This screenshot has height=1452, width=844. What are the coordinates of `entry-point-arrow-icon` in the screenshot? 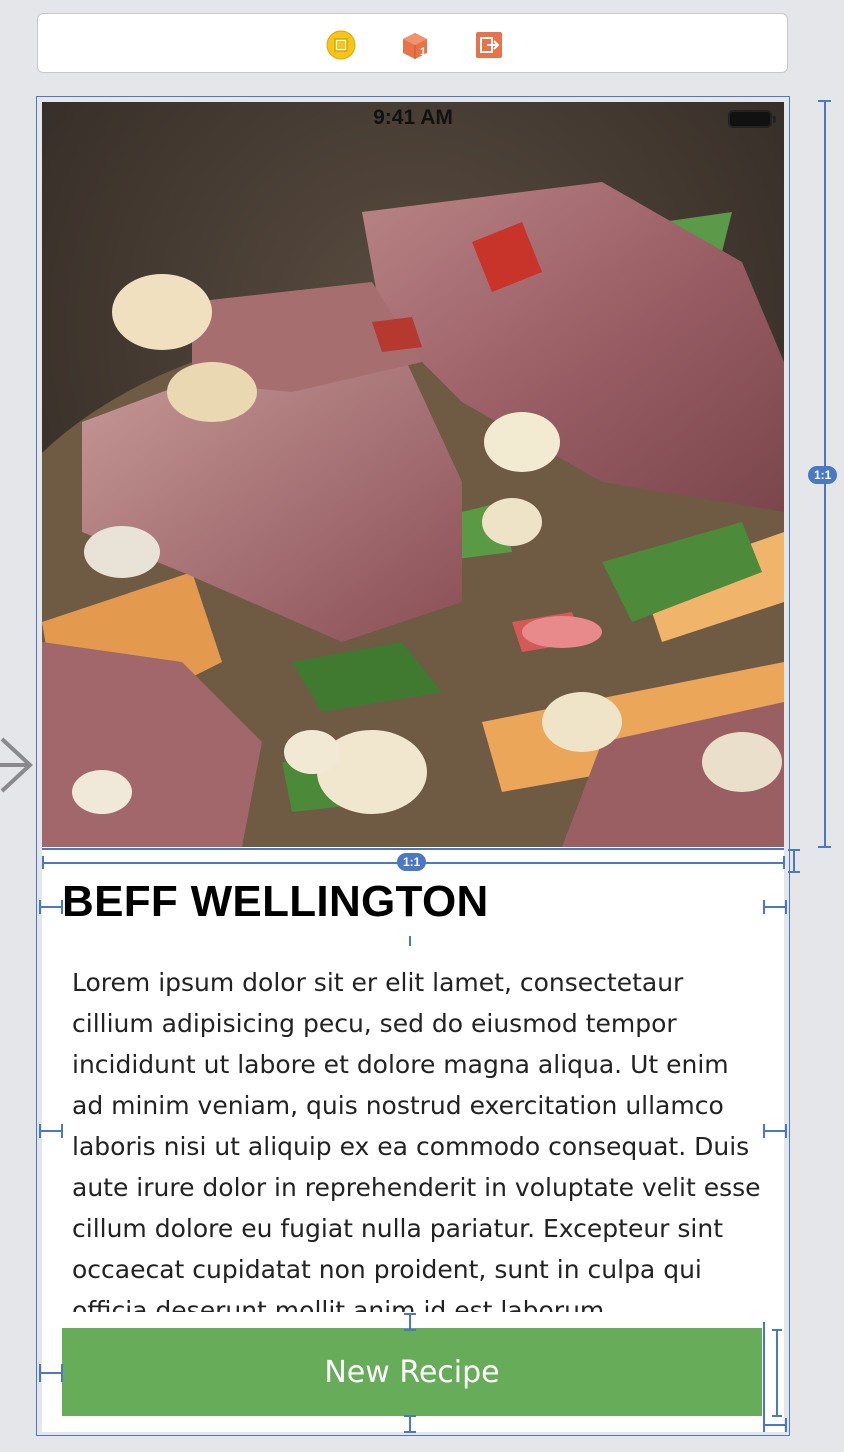 It's located at (16, 765).